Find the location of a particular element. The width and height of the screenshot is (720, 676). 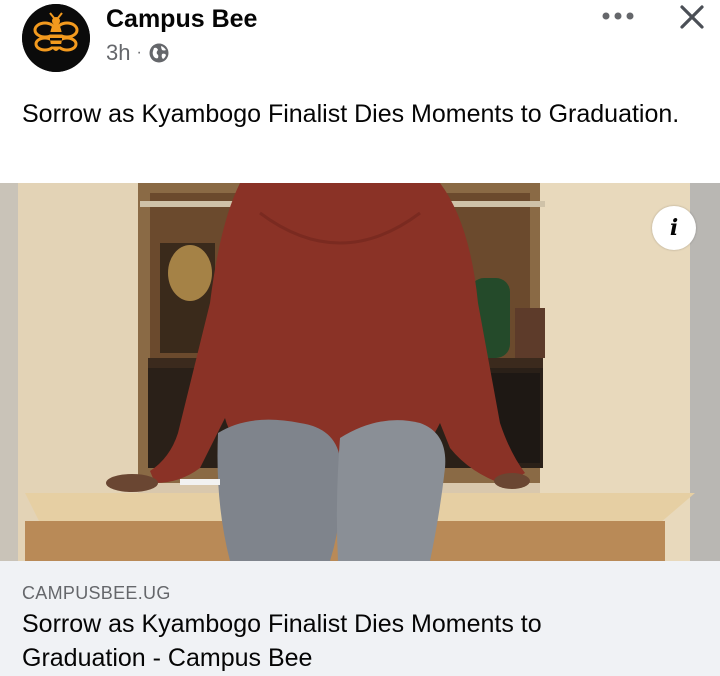

close-icon is located at coordinates (692, 17).